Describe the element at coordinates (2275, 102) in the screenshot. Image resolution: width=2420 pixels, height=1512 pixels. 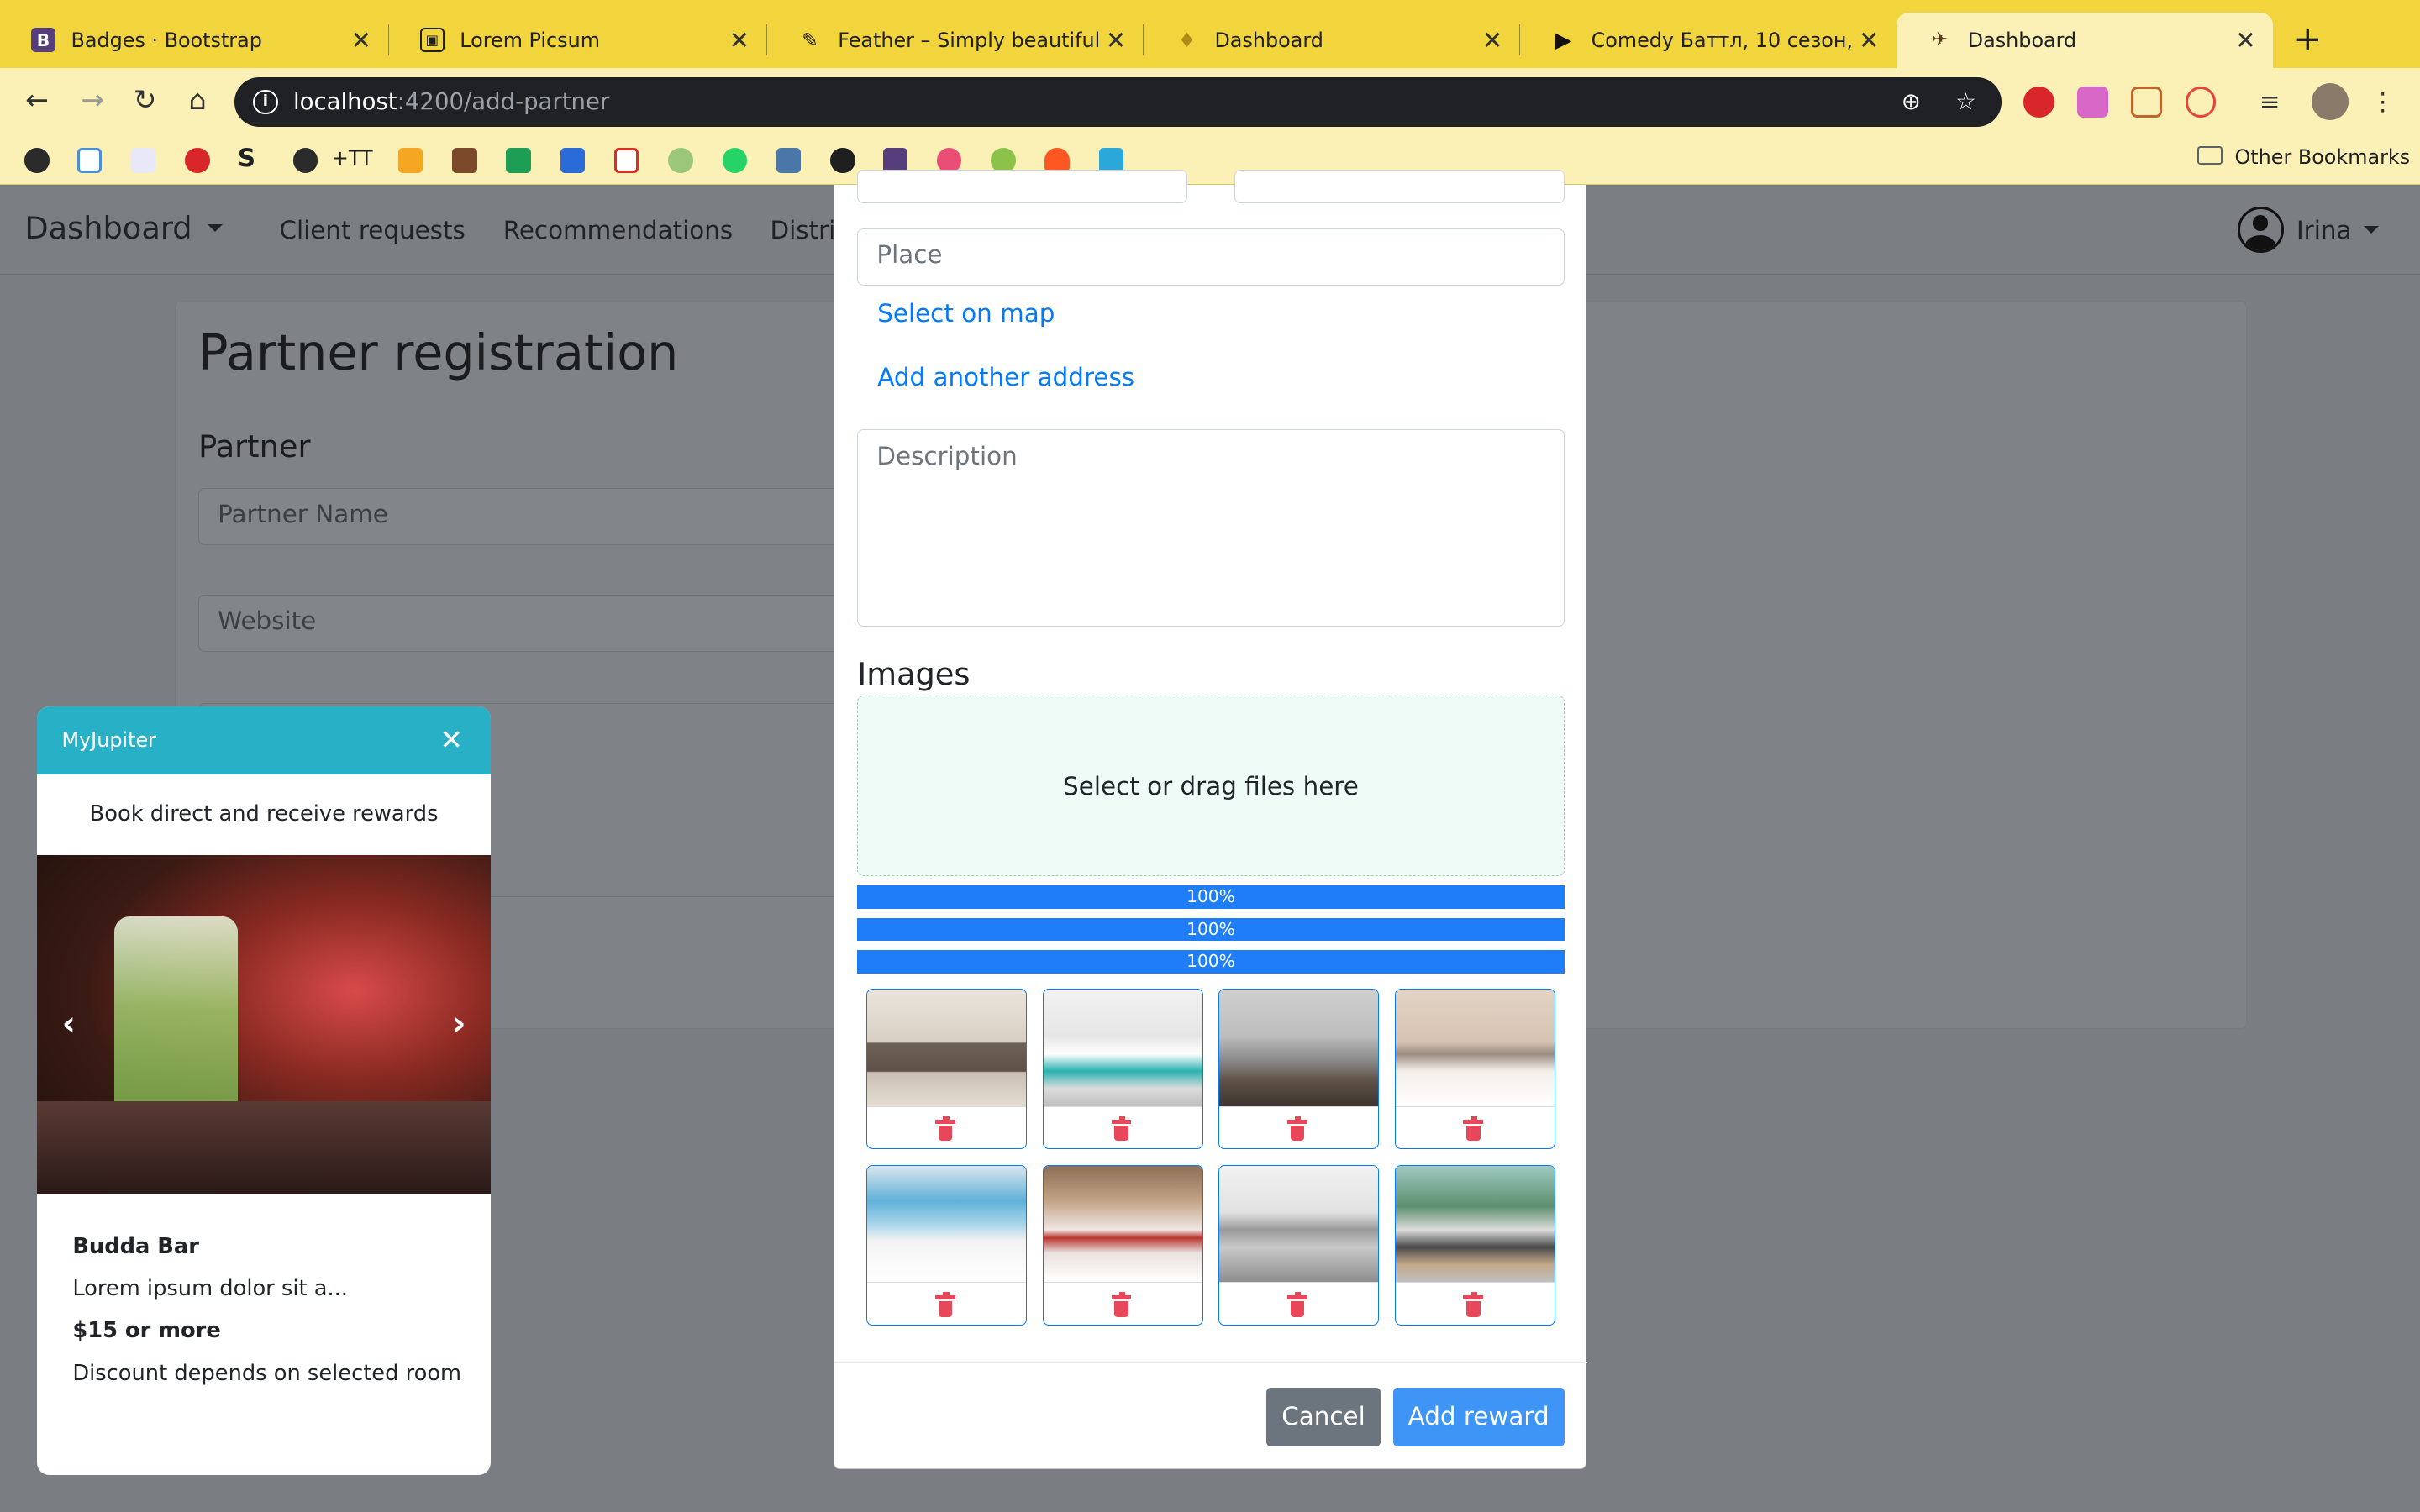
I see `media-icon: ≡` at that location.